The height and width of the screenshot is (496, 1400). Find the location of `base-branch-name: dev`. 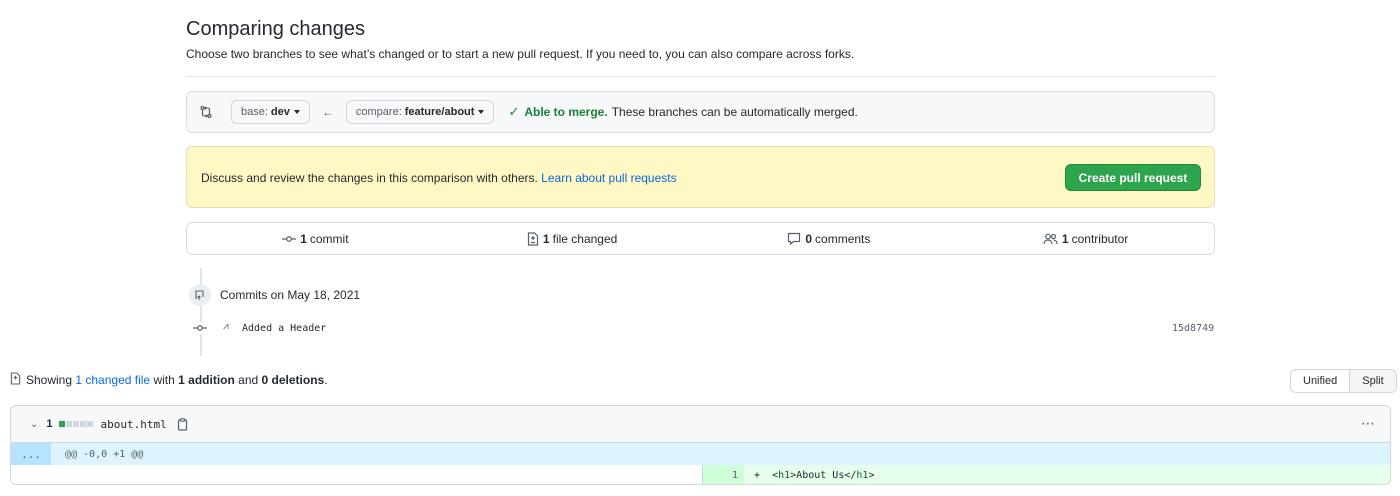

base-branch-name: dev is located at coordinates (280, 112).